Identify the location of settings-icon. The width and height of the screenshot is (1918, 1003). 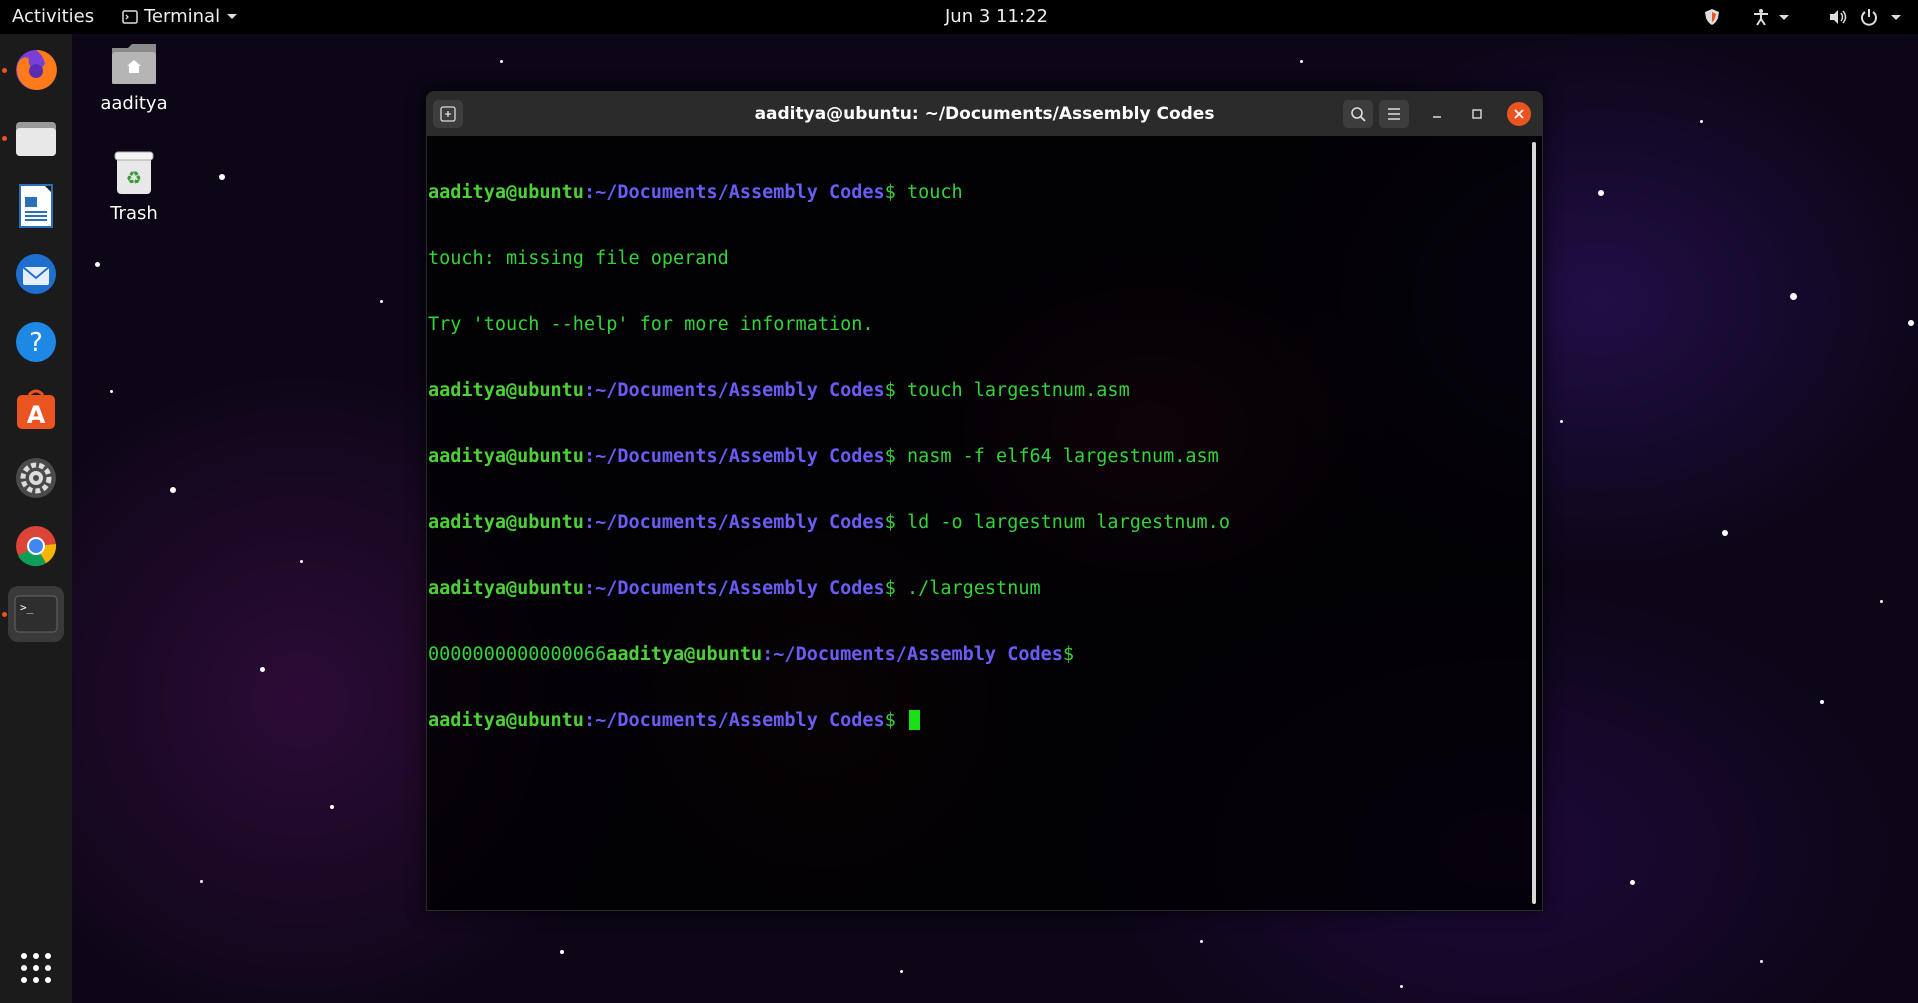
(36, 478).